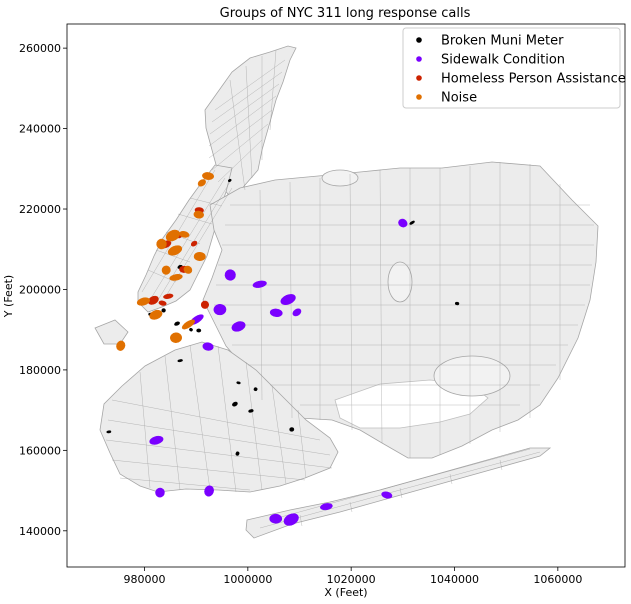 The height and width of the screenshot is (604, 631). I want to click on x-axis-label: X (Feet), so click(345, 592).